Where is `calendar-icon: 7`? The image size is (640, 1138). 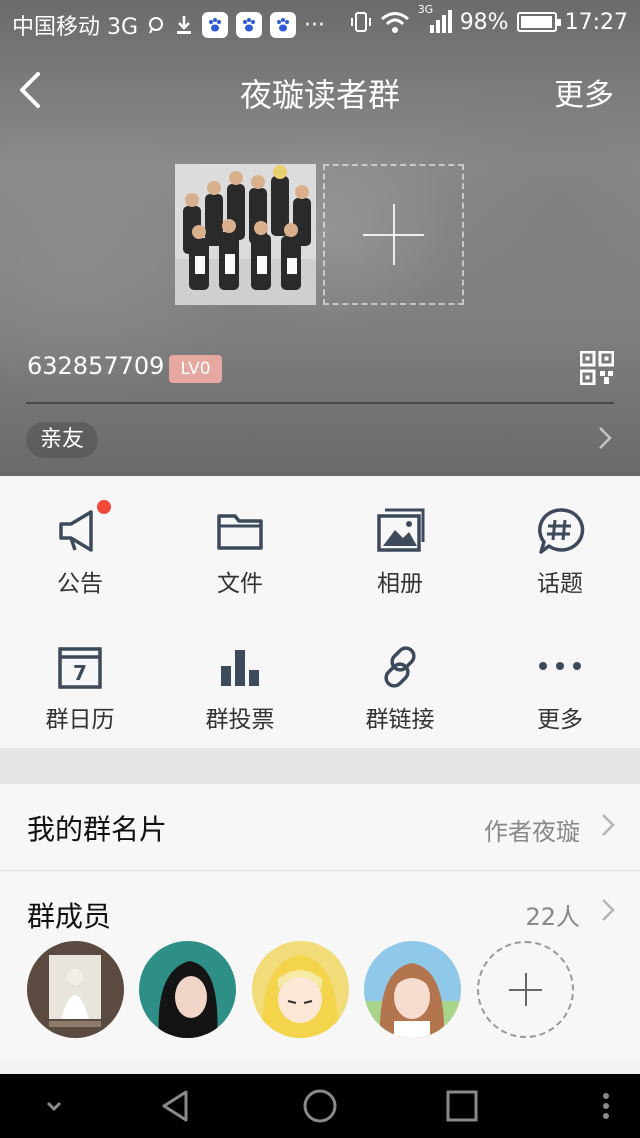
calendar-icon: 7 is located at coordinates (80, 668).